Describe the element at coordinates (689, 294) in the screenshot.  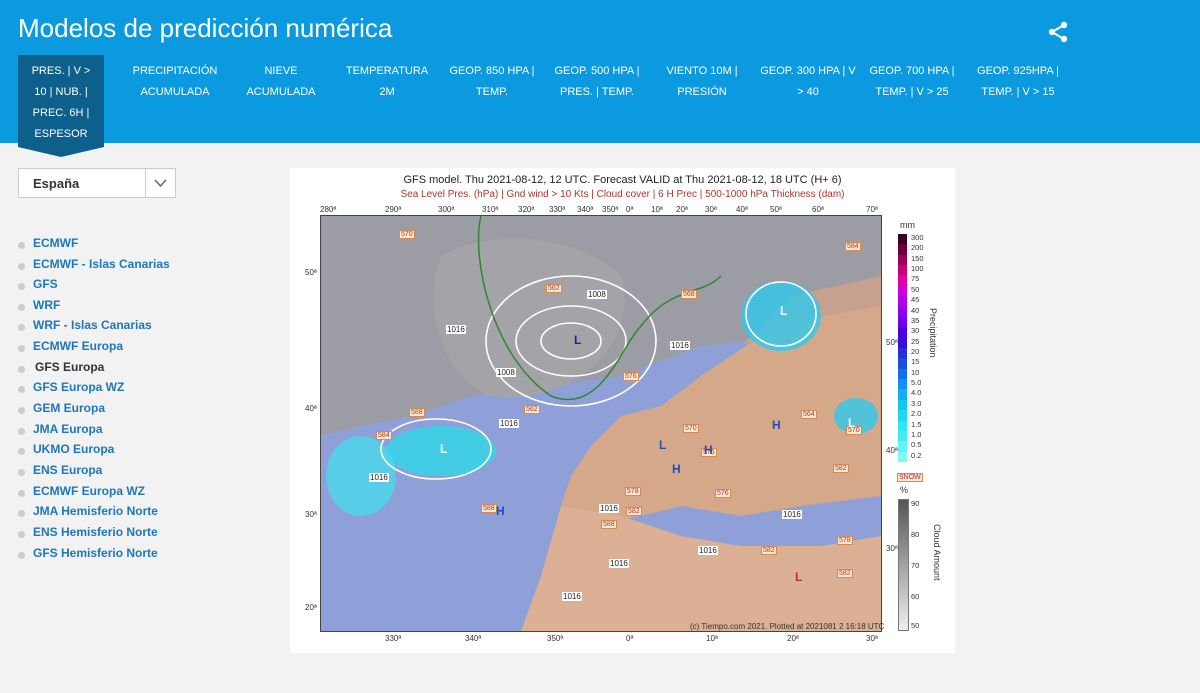
I see `thickness-label: 568` at that location.